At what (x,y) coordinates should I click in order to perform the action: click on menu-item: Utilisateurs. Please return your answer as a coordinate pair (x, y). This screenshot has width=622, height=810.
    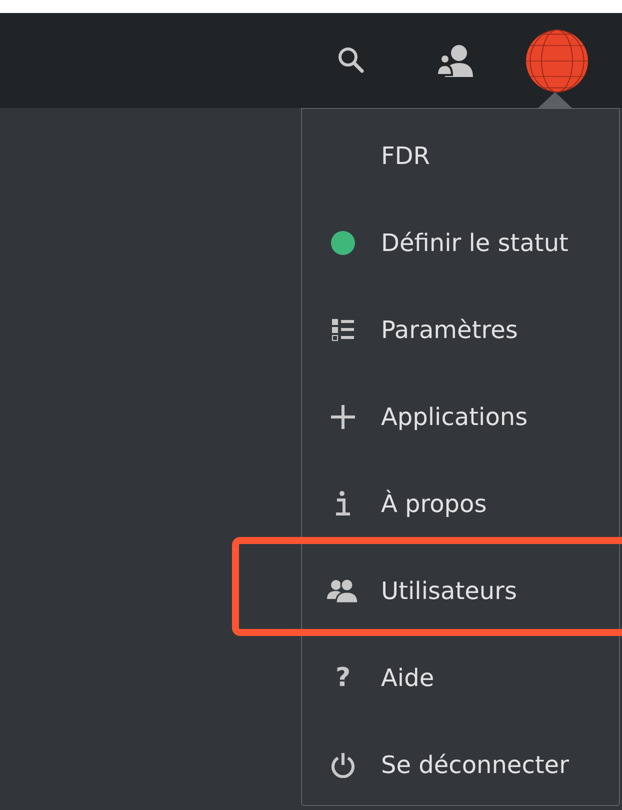
    Looking at the image, I should click on (449, 590).